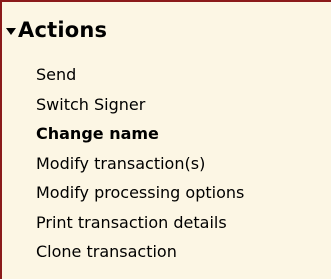  Describe the element at coordinates (140, 252) in the screenshot. I see `action-clone-transaction: Clone transaction` at that location.